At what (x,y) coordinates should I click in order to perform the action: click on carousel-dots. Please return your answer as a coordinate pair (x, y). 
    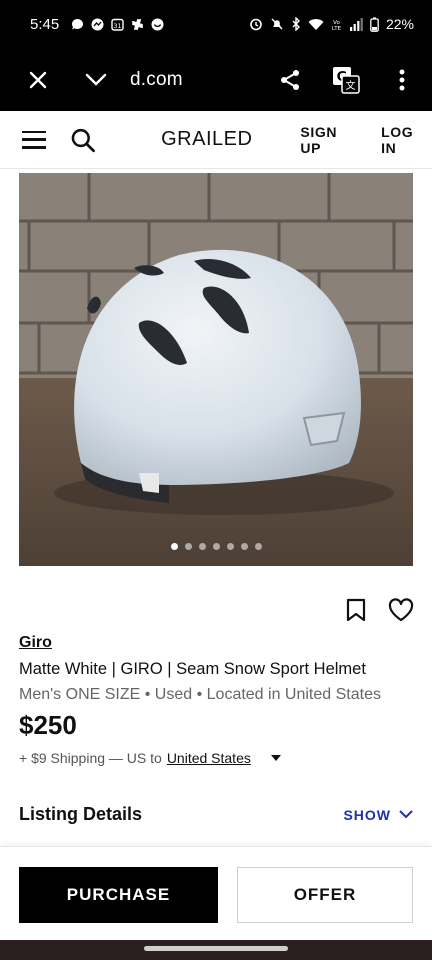
    Looking at the image, I should click on (216, 546).